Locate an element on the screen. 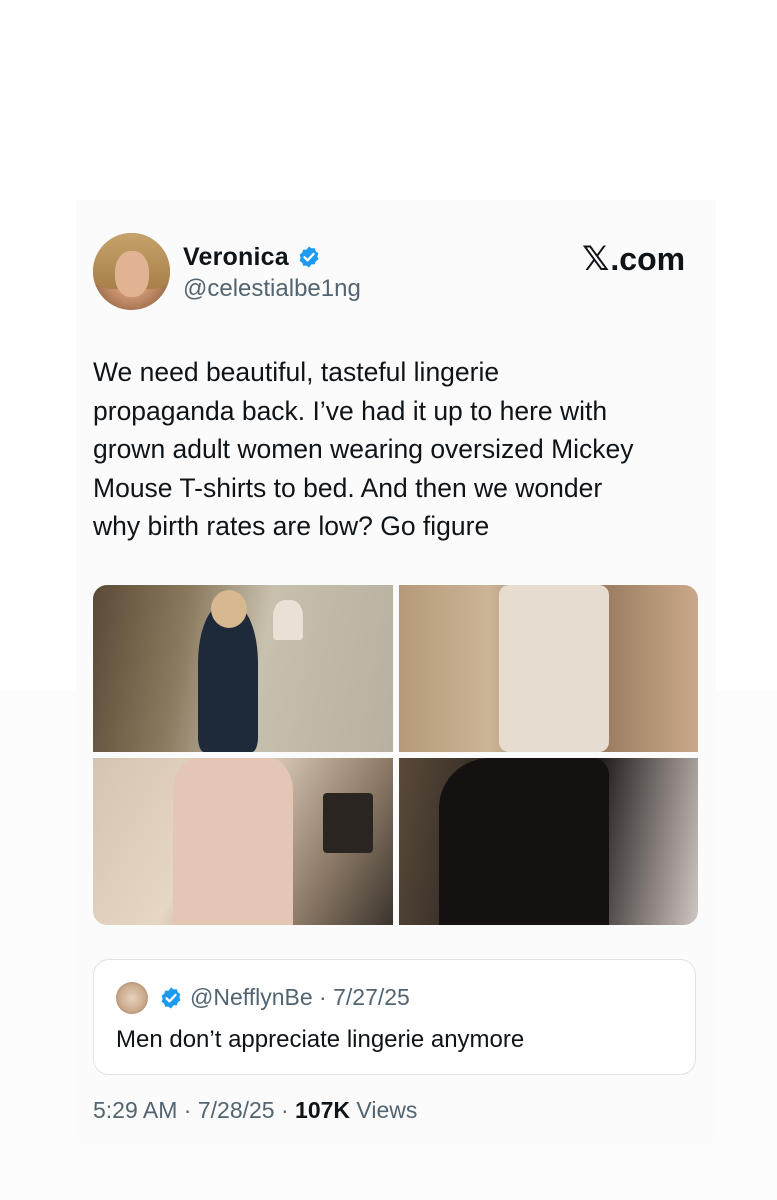 This screenshot has width=777, height=1200. author-name: Veronica is located at coordinates (236, 257).